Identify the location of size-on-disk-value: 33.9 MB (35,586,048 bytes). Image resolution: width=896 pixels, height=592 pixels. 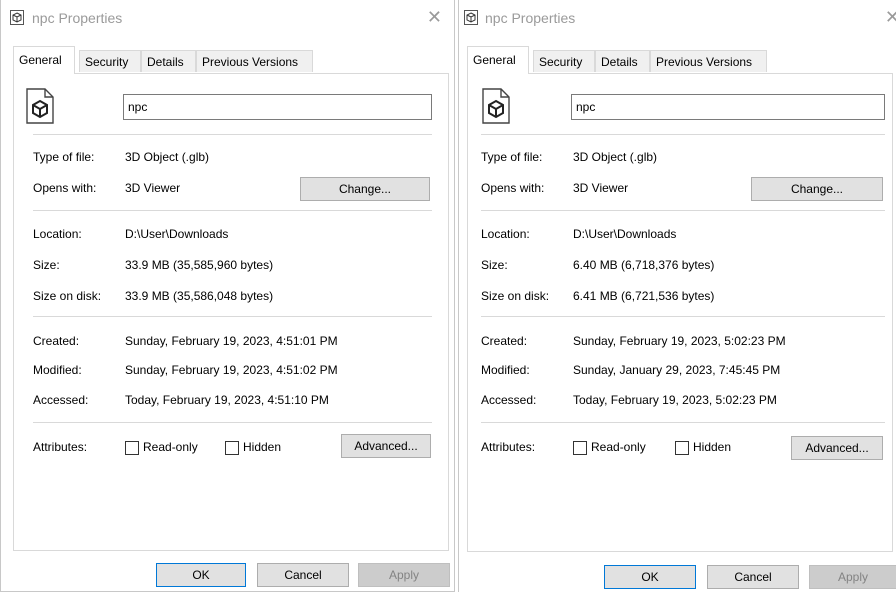
(199, 296).